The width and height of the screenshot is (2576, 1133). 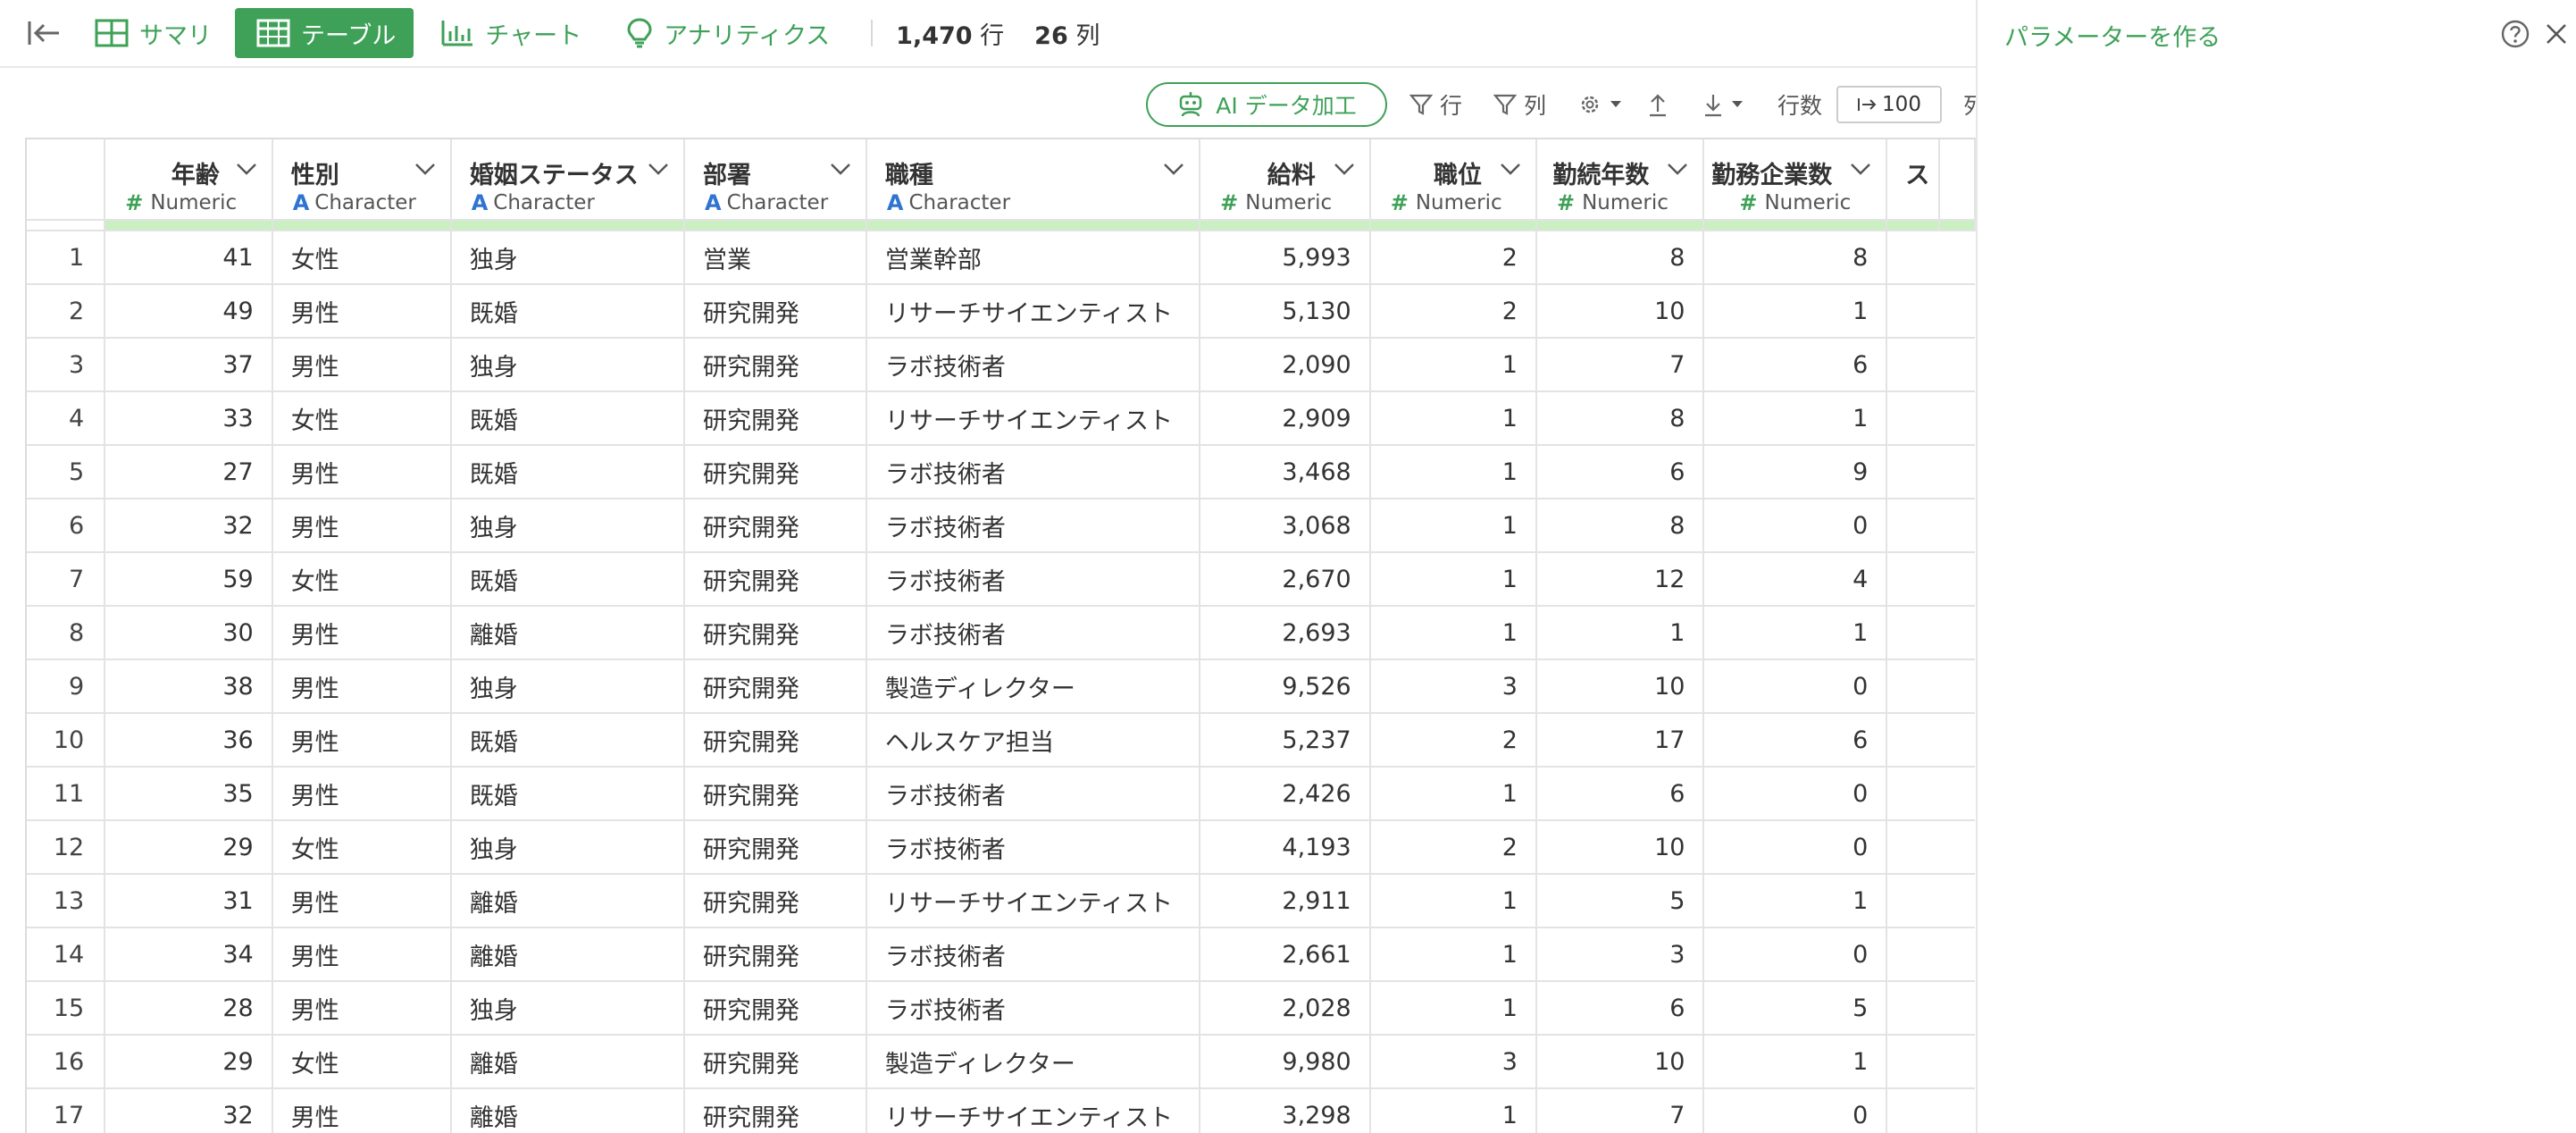 What do you see at coordinates (1285, 180) in the screenshot?
I see `column-header-salary: 給料 # Numeric` at bounding box center [1285, 180].